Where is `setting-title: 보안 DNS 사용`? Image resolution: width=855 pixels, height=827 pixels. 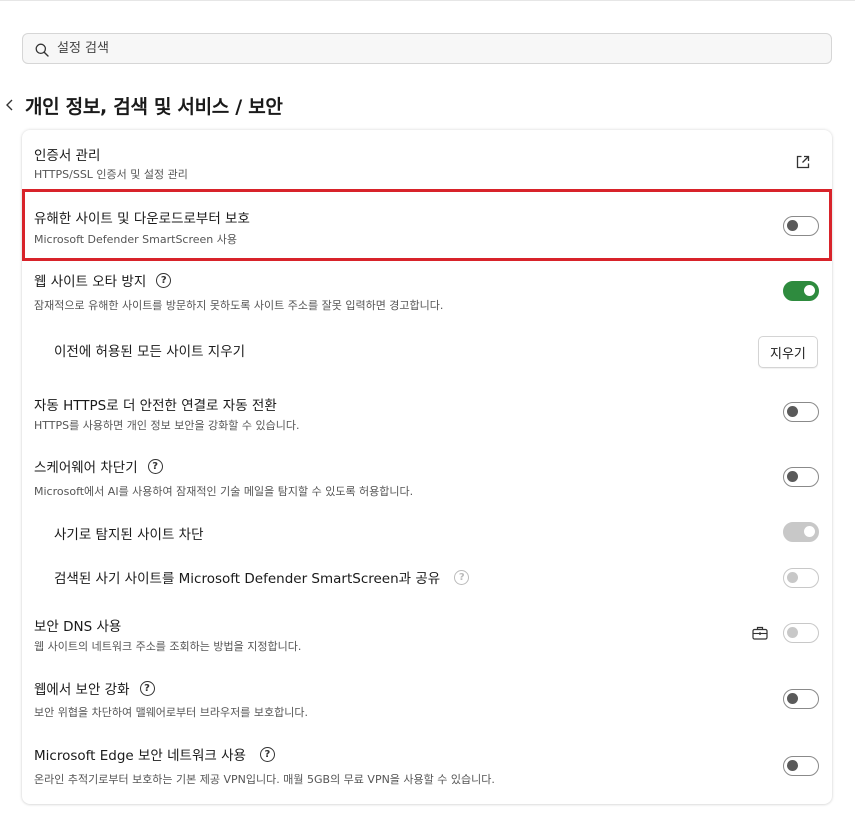
setting-title: 보안 DNS 사용 is located at coordinates (78, 627).